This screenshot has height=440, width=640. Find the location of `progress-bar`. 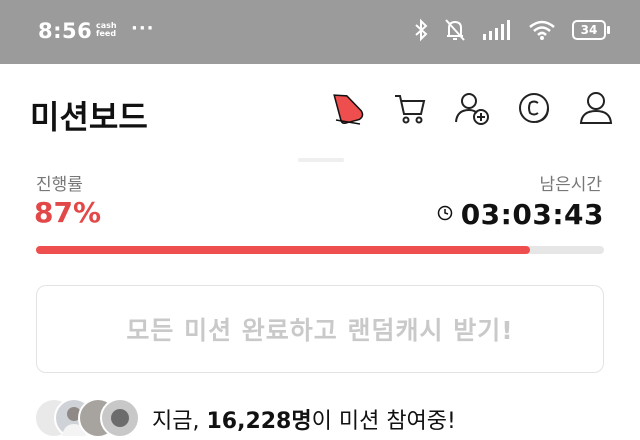

progress-bar is located at coordinates (320, 250).